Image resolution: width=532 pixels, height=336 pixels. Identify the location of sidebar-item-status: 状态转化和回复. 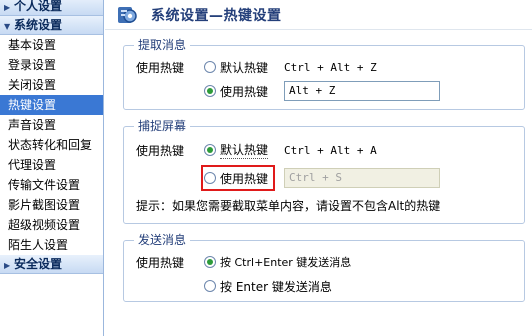
(51, 145).